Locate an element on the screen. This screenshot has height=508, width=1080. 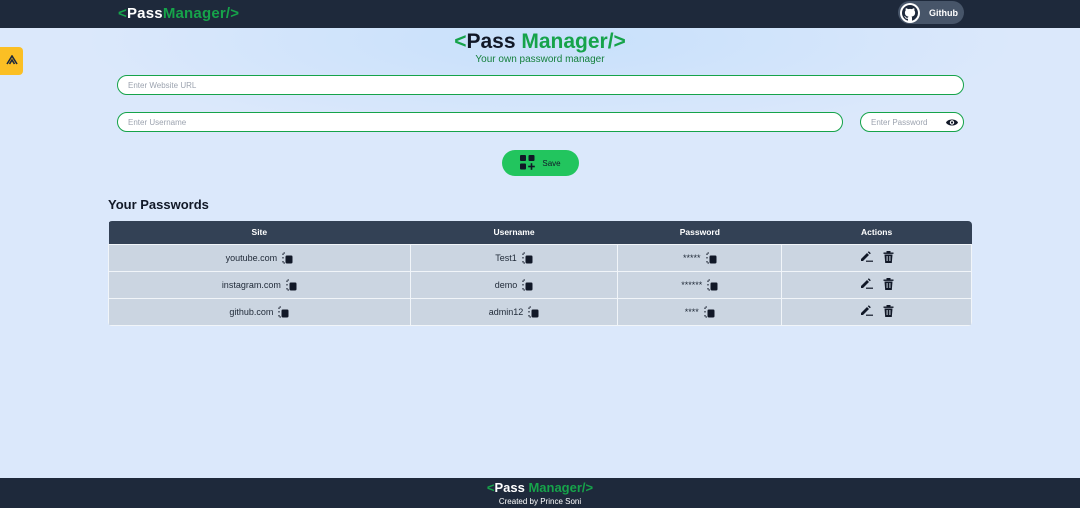
footer-logo: <Pass Manager/> is located at coordinates (540, 487).